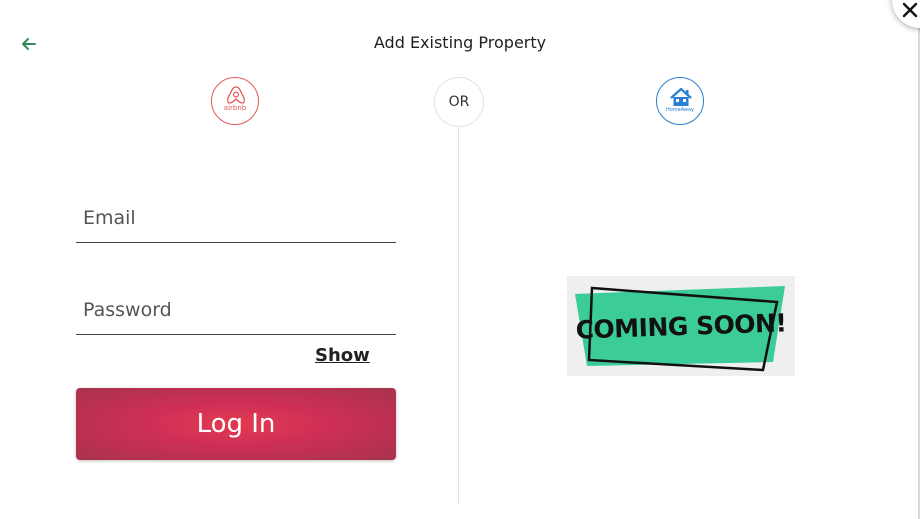  What do you see at coordinates (459, 102) in the screenshot?
I see `or-separator: OR` at bounding box center [459, 102].